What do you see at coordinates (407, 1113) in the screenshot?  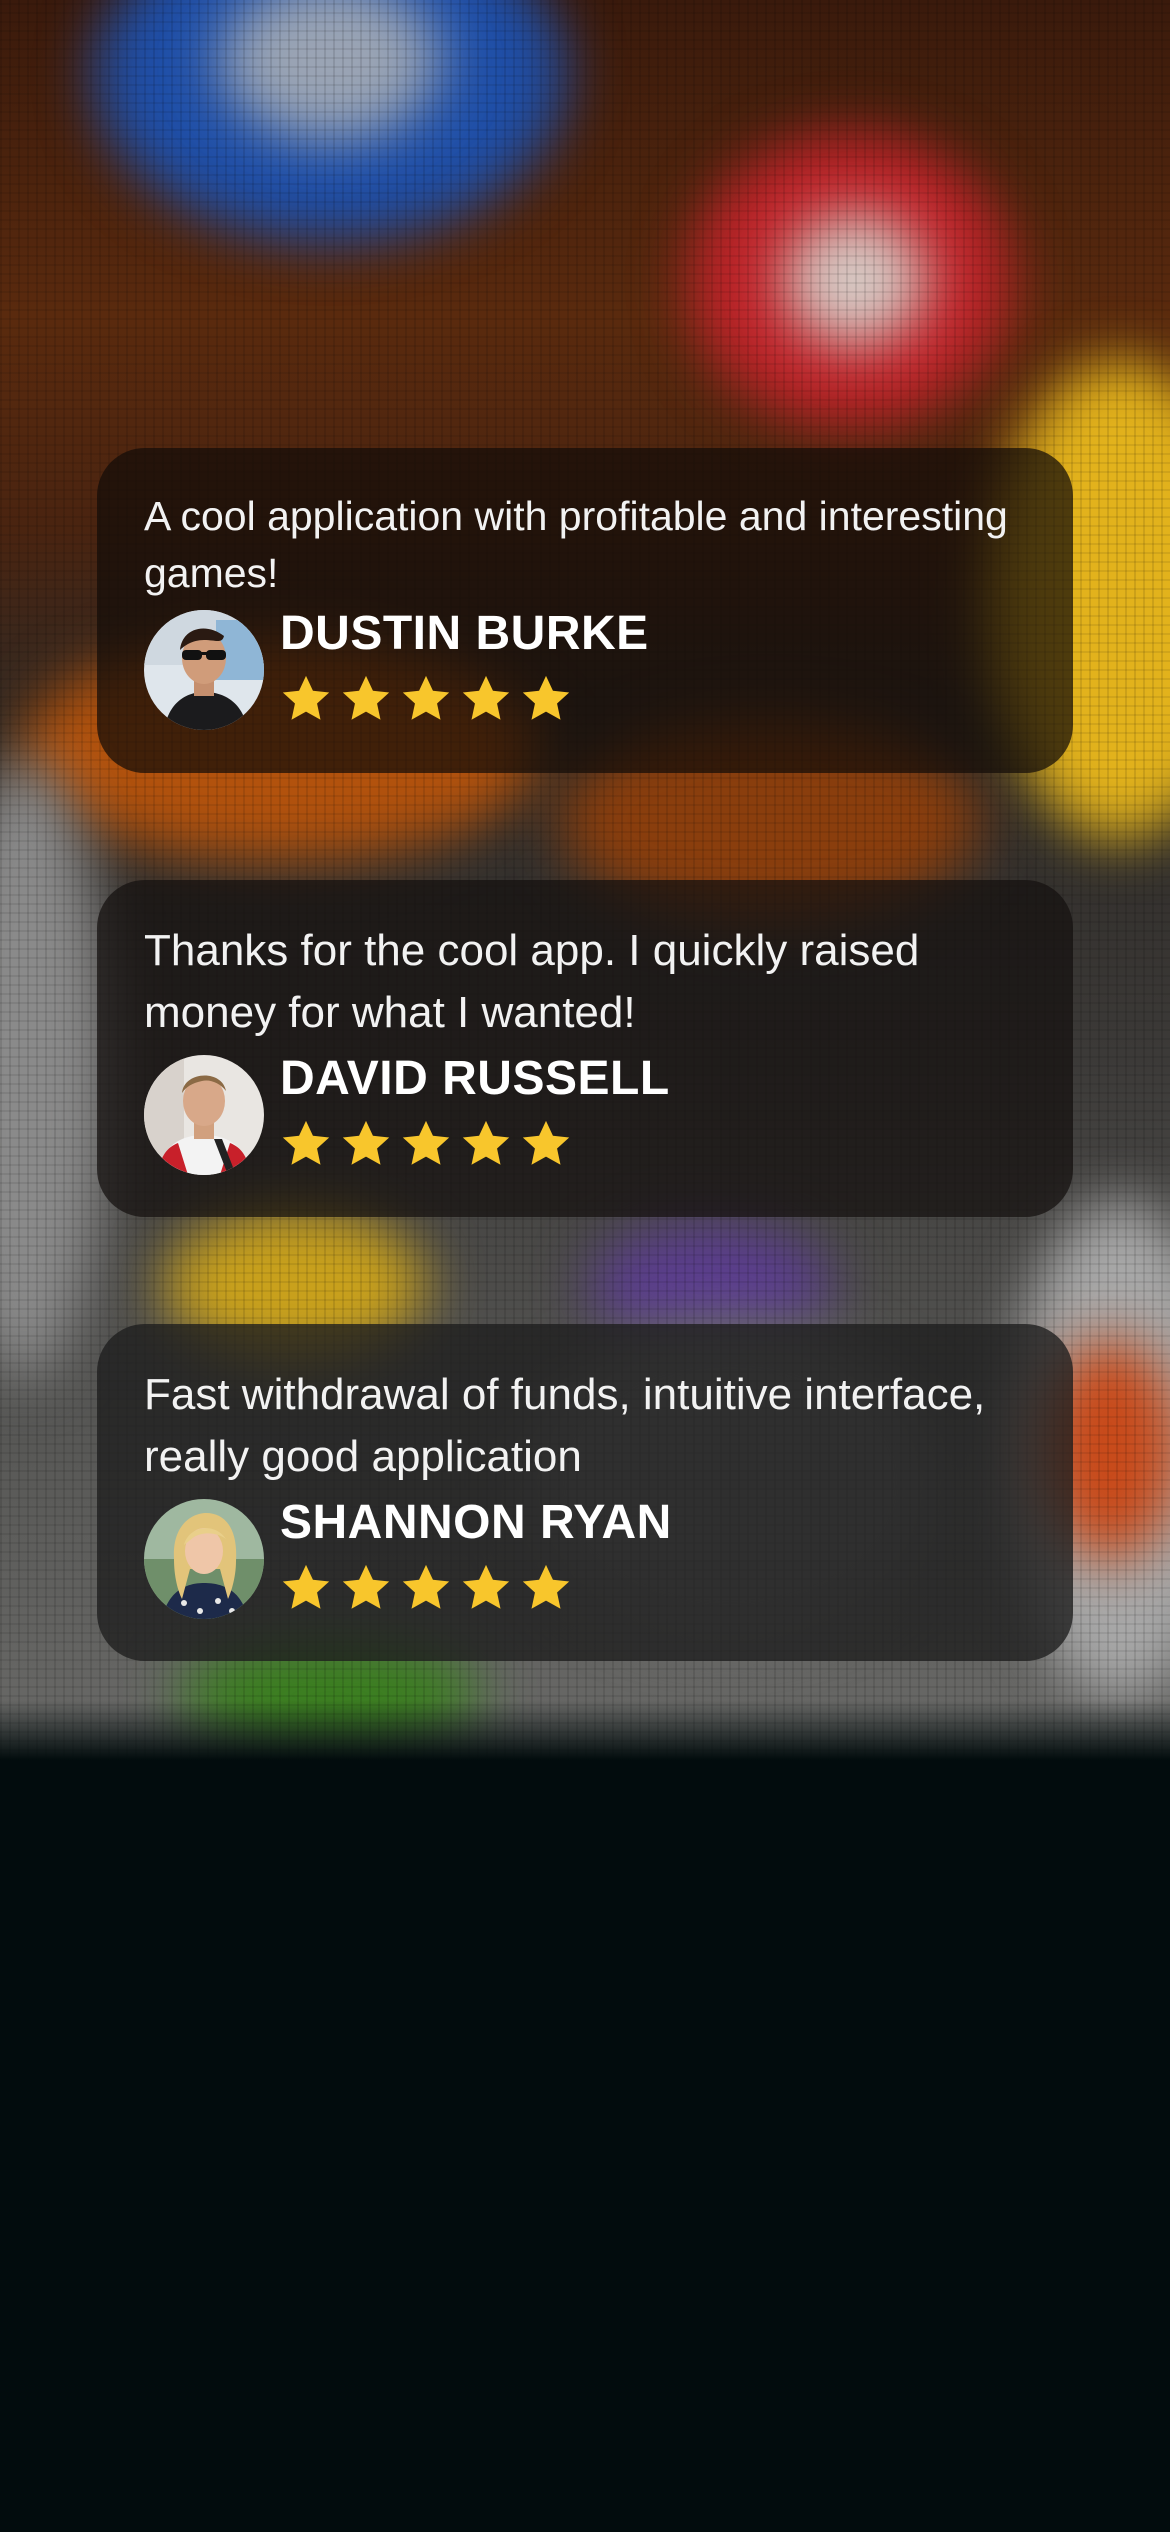 I see `review-author: DAVID RUSSELL` at bounding box center [407, 1113].